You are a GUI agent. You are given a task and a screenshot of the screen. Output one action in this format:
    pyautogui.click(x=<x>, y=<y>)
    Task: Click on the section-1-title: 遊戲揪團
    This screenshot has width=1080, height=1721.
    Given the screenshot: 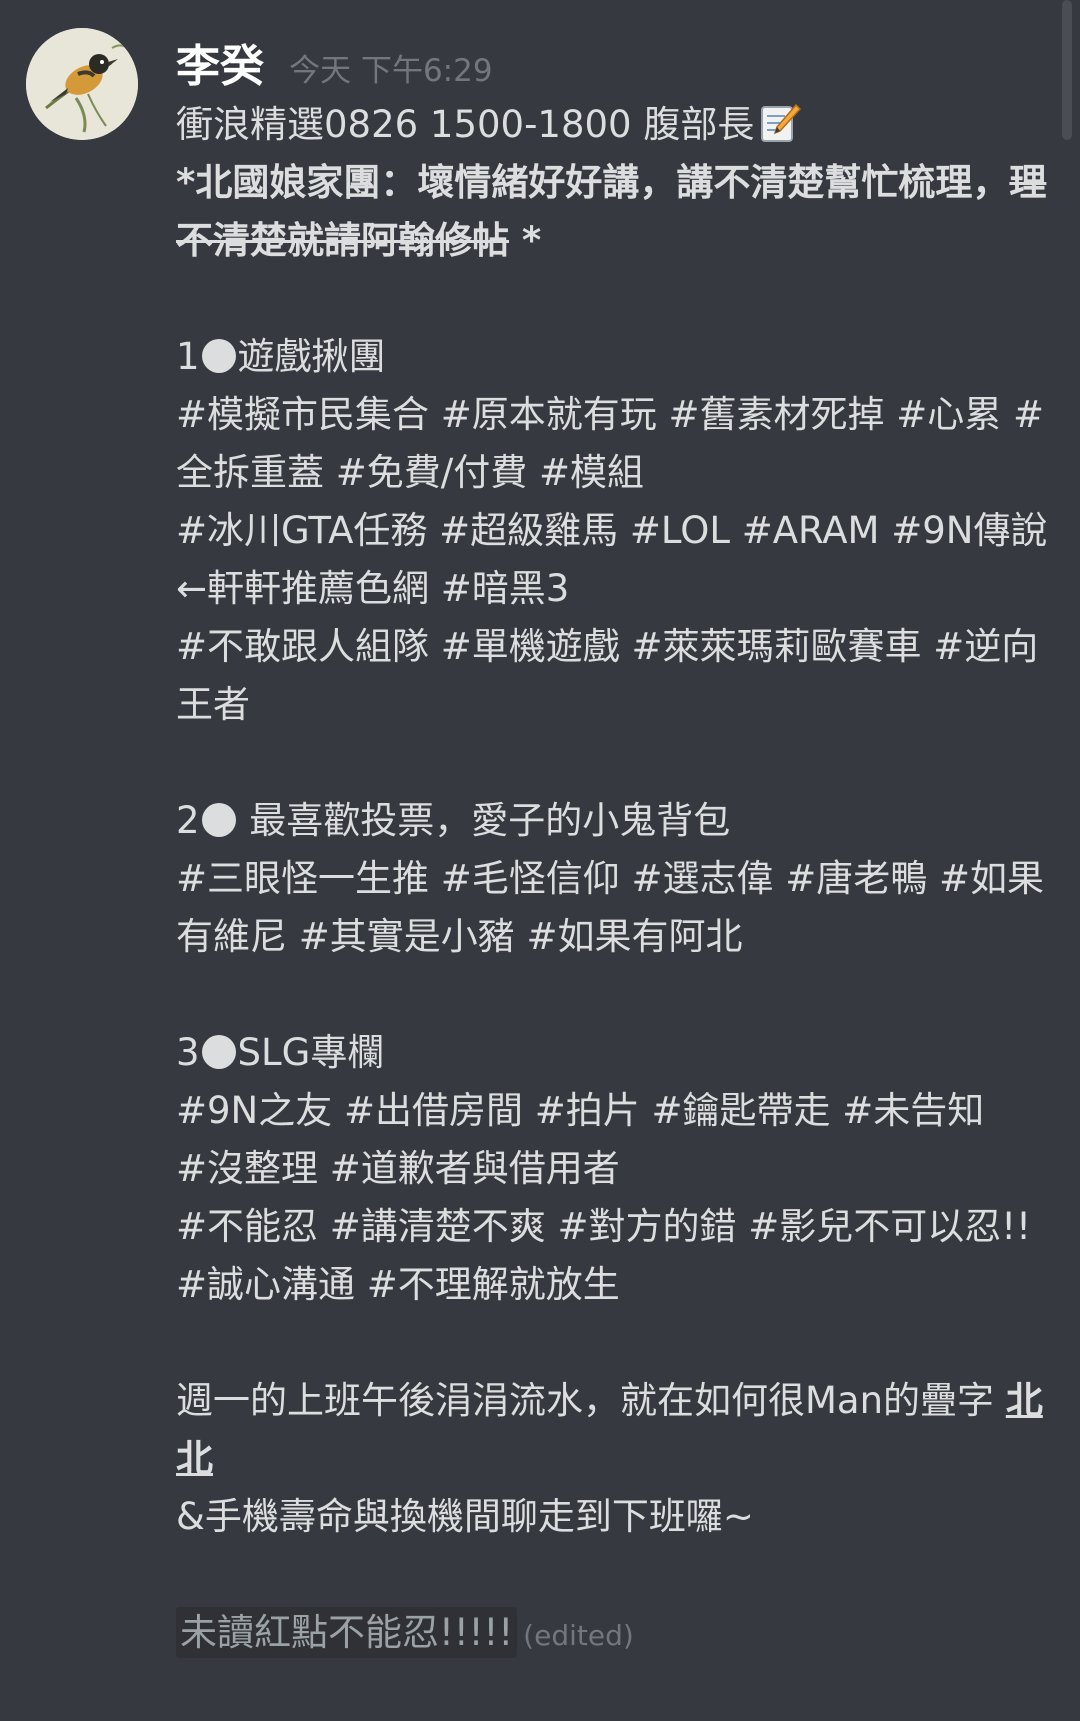 What is the action you would take?
    pyautogui.click(x=311, y=356)
    